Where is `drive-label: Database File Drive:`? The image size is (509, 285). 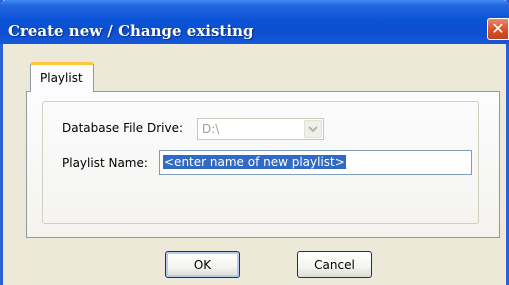
drive-label: Database File Drive: is located at coordinates (123, 128).